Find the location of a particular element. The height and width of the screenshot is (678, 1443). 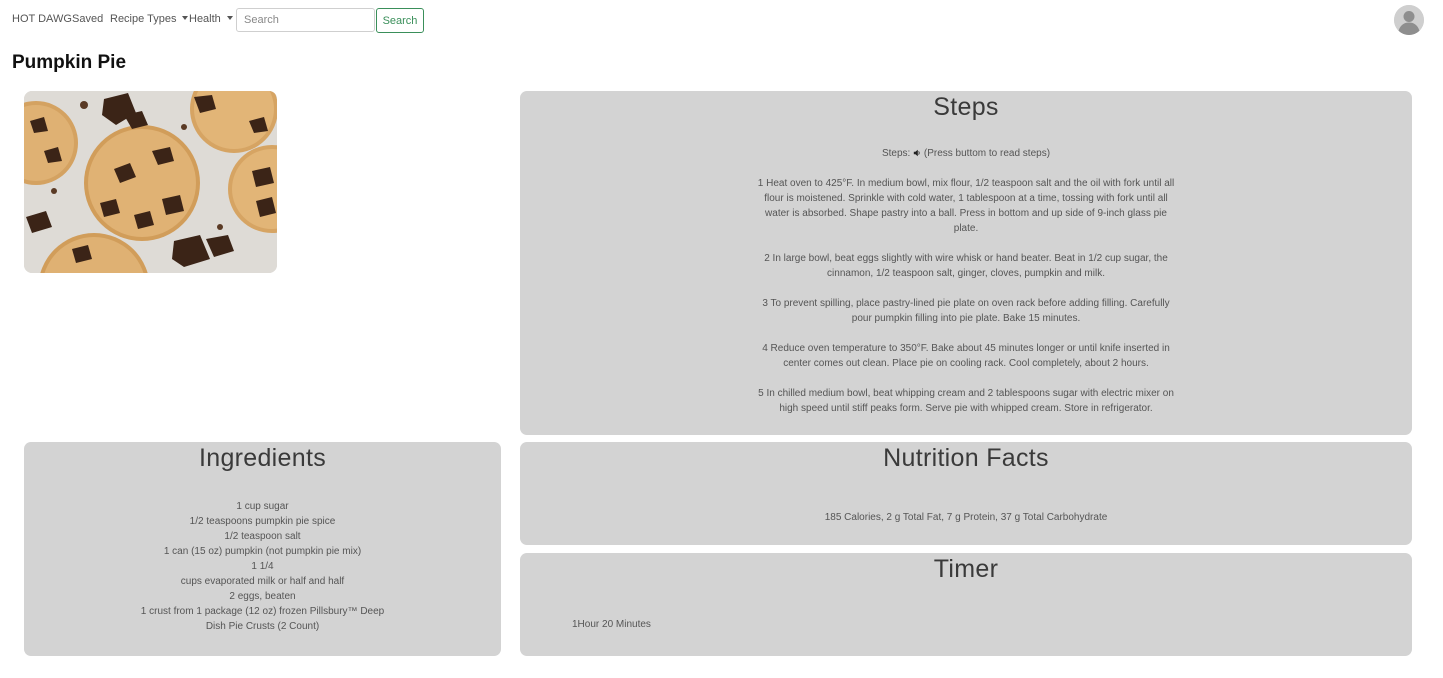

timer-card: Timer 1Hour 20 Minutes is located at coordinates (966, 604).